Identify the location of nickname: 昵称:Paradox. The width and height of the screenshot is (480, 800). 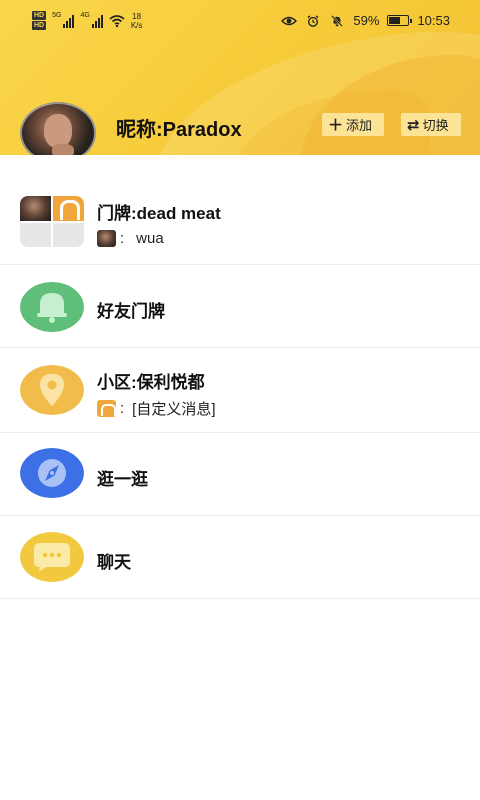
(179, 130).